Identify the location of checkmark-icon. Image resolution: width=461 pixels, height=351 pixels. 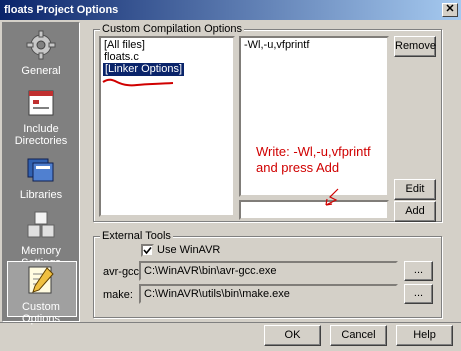
(147, 250).